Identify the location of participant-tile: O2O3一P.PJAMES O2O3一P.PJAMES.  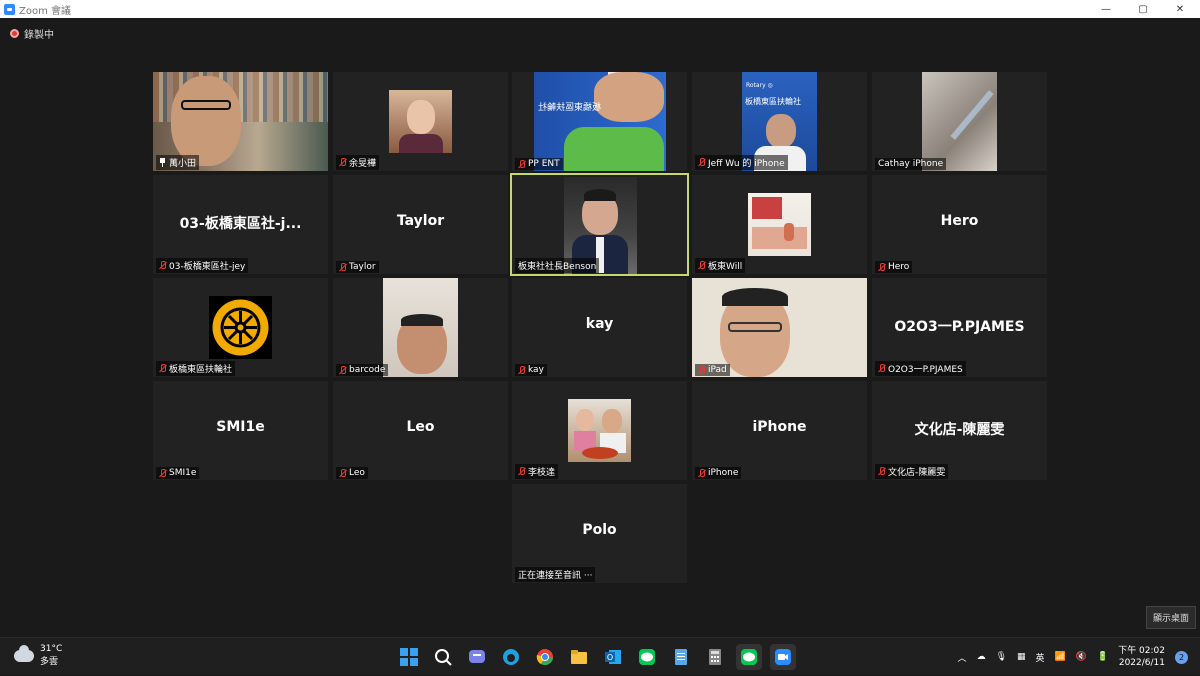
(959, 327).